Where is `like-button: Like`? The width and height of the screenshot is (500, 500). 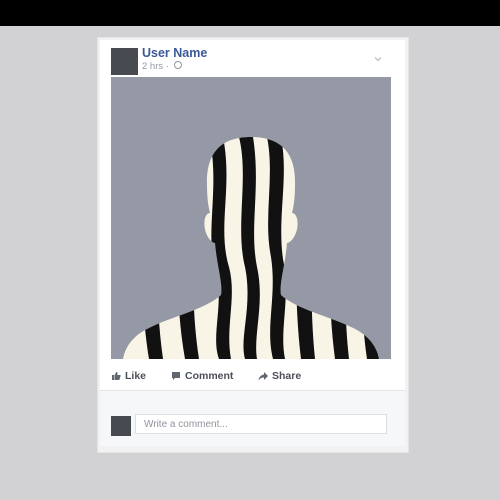 like-button: Like is located at coordinates (128, 376).